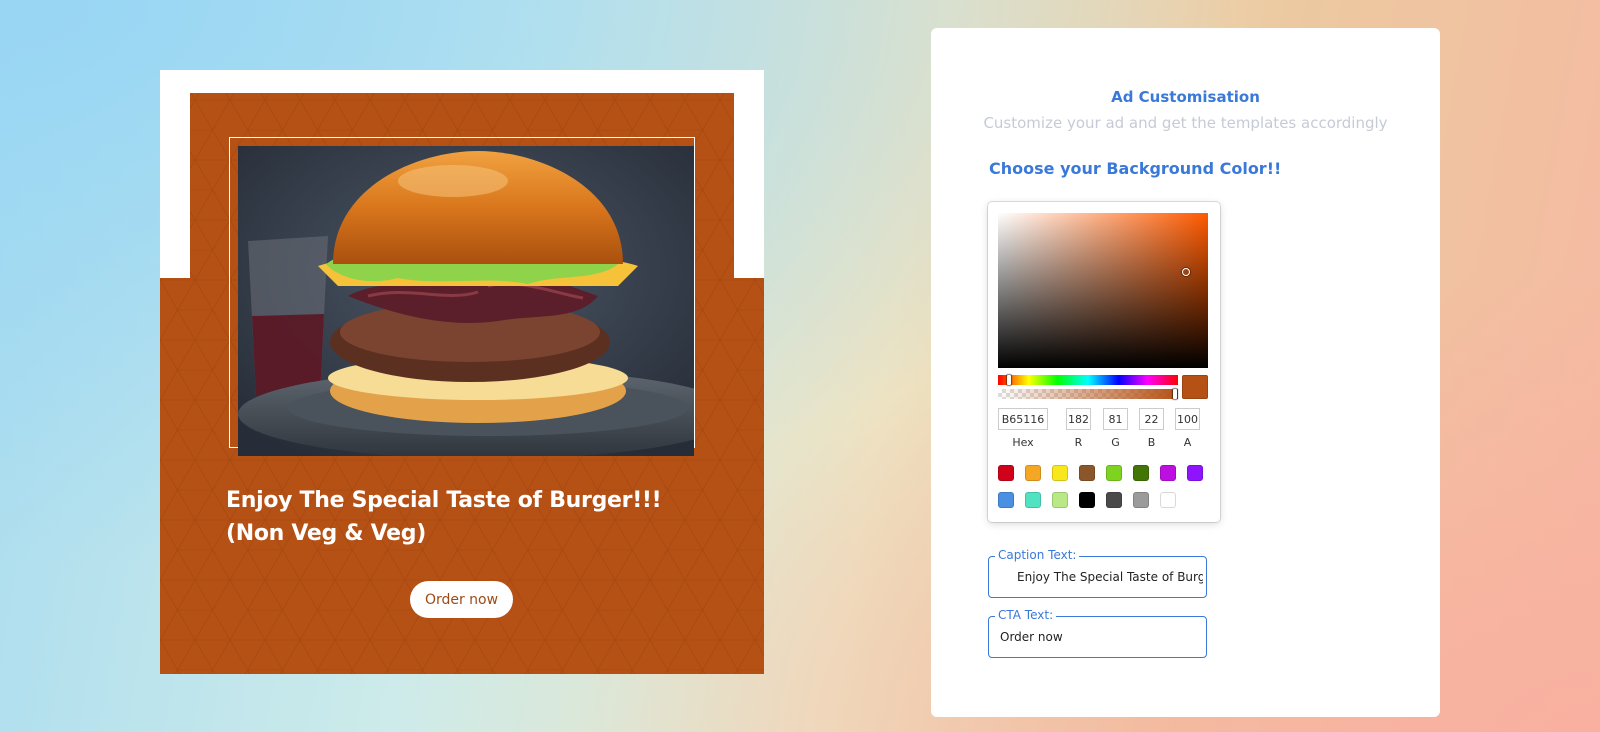 This screenshot has height=732, width=1600. What do you see at coordinates (1009, 380) in the screenshot?
I see `hue-handle` at bounding box center [1009, 380].